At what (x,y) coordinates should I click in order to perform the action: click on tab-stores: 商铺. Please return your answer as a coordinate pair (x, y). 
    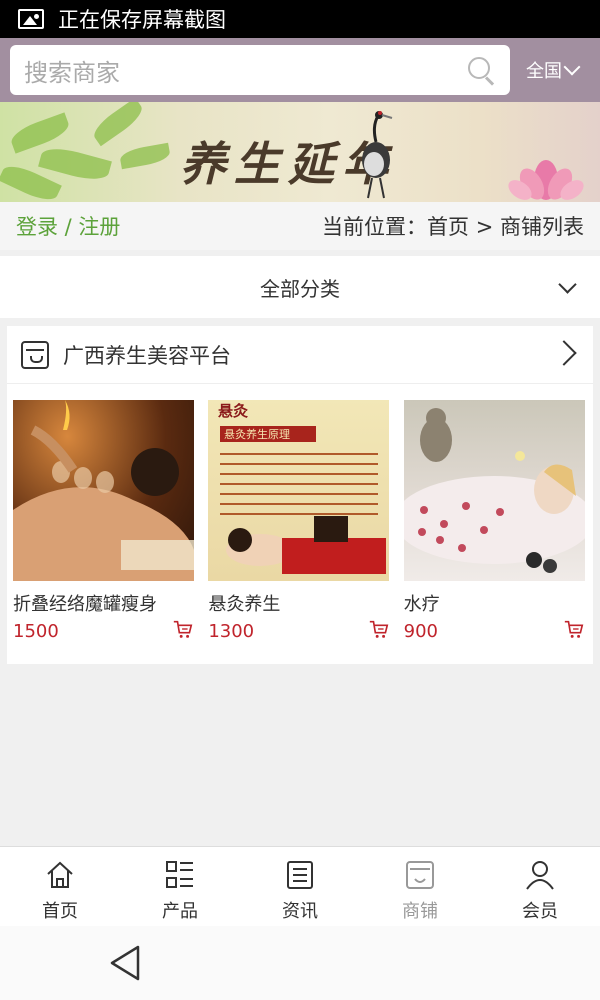
    Looking at the image, I should click on (420, 886).